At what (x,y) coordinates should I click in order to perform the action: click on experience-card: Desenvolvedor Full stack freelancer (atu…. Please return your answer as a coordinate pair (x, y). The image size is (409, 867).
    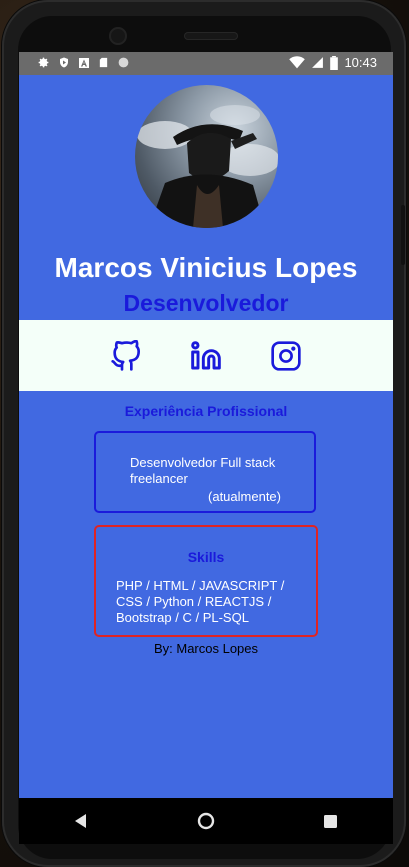
    Looking at the image, I should click on (205, 472).